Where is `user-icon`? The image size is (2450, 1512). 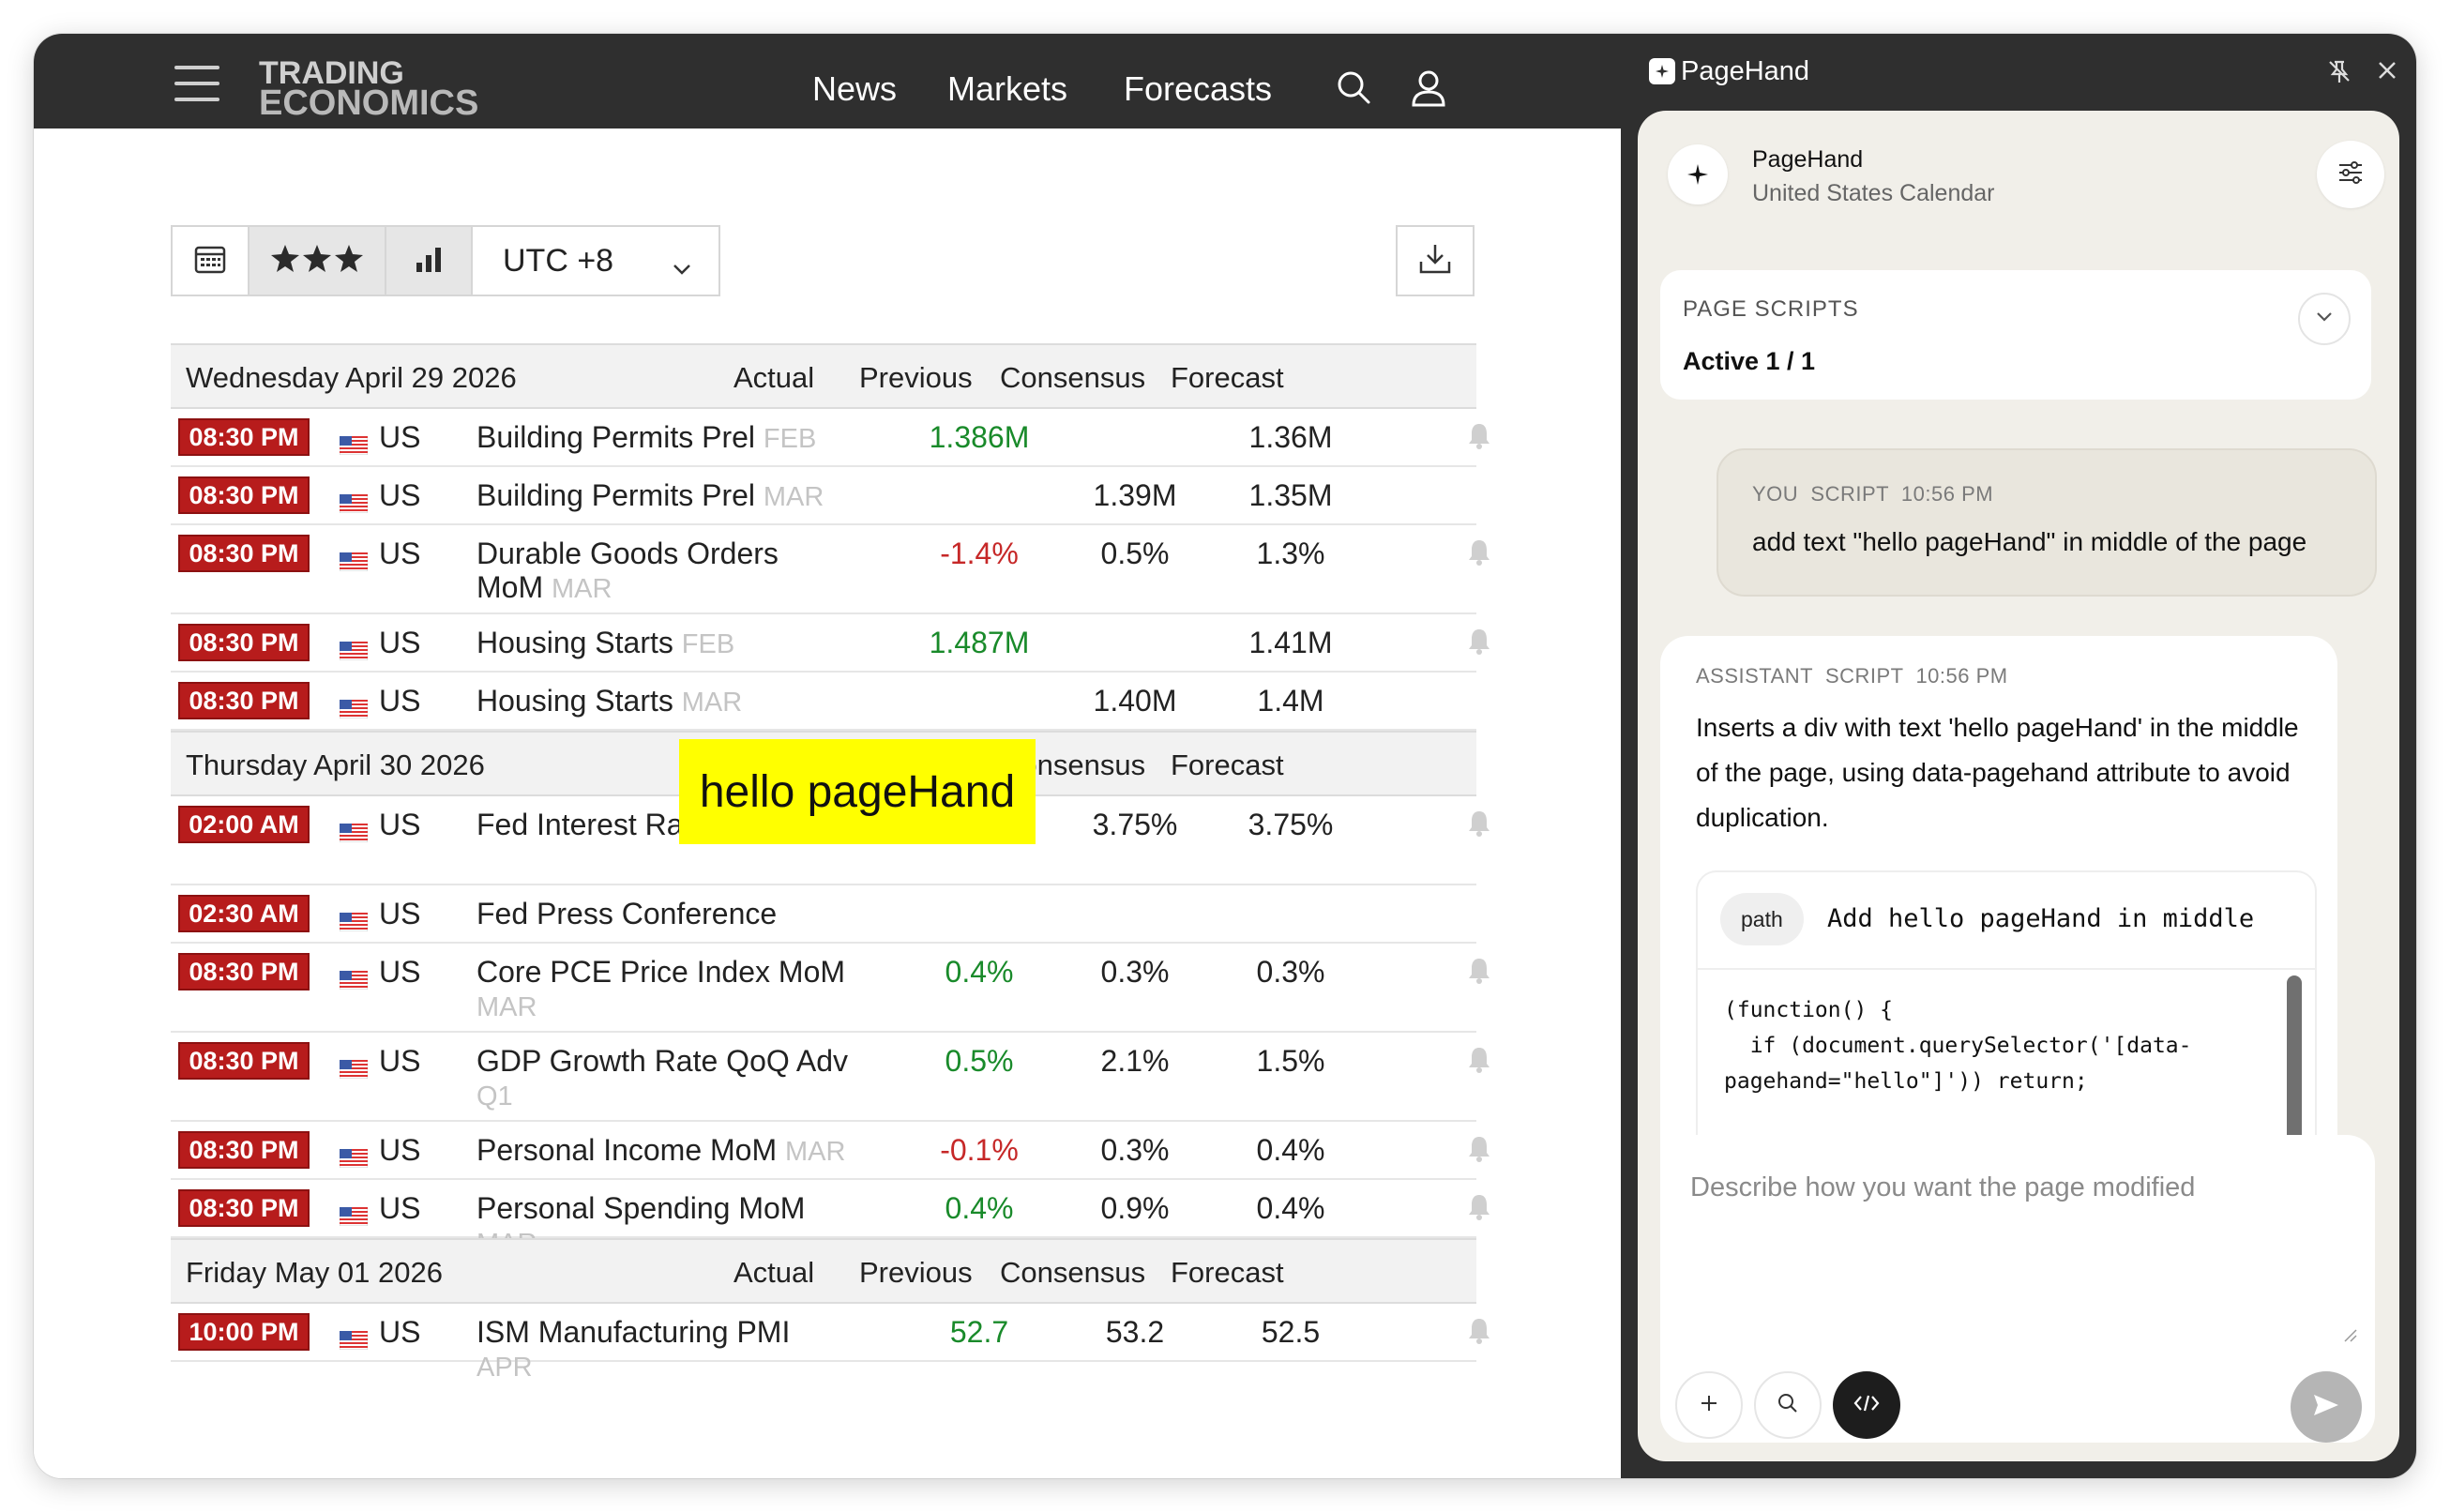
user-icon is located at coordinates (1428, 90).